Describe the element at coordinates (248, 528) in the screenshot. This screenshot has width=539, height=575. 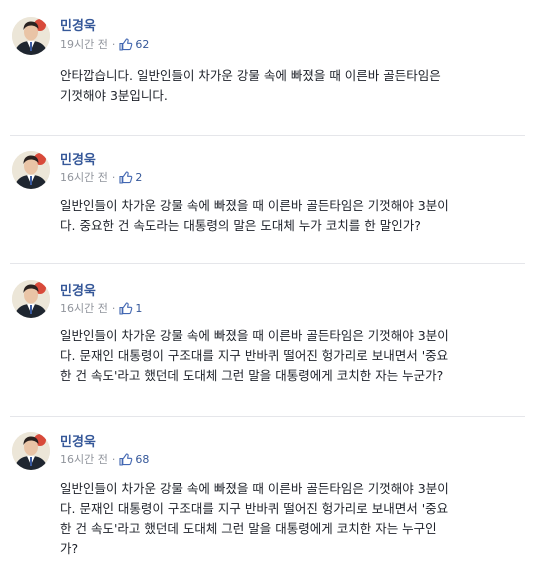
I see `comment-text-line: 한 건 속도'라고 했던데 도대체 그런 말을 대통령에게 코치한 자는 누구인` at that location.